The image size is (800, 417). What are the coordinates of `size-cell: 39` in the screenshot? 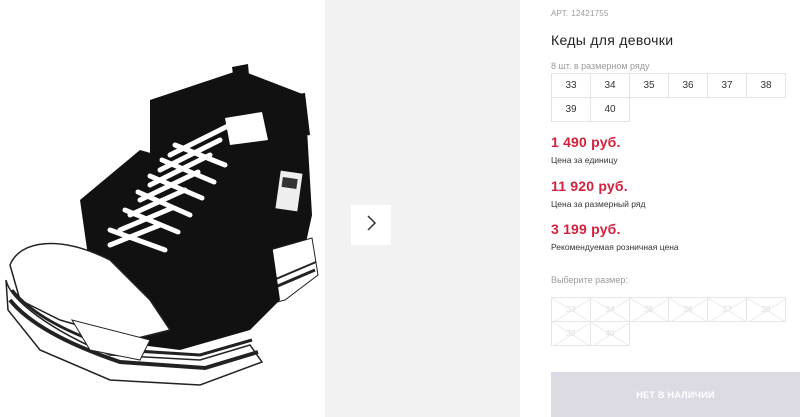 It's located at (571, 109).